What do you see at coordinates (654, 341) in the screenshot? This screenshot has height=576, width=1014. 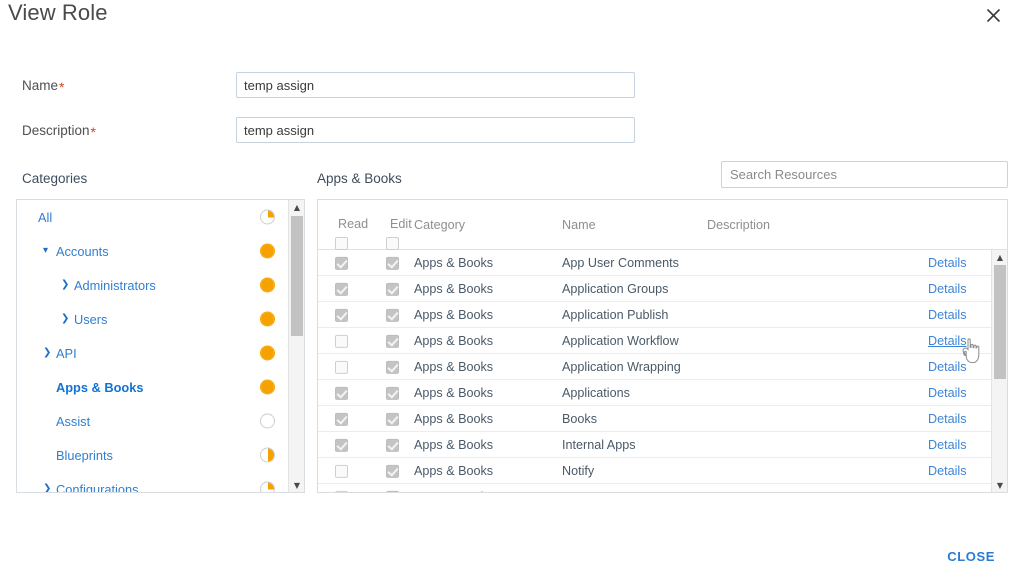 I see `table-row: Apps & Books Application Workflow Details` at bounding box center [654, 341].